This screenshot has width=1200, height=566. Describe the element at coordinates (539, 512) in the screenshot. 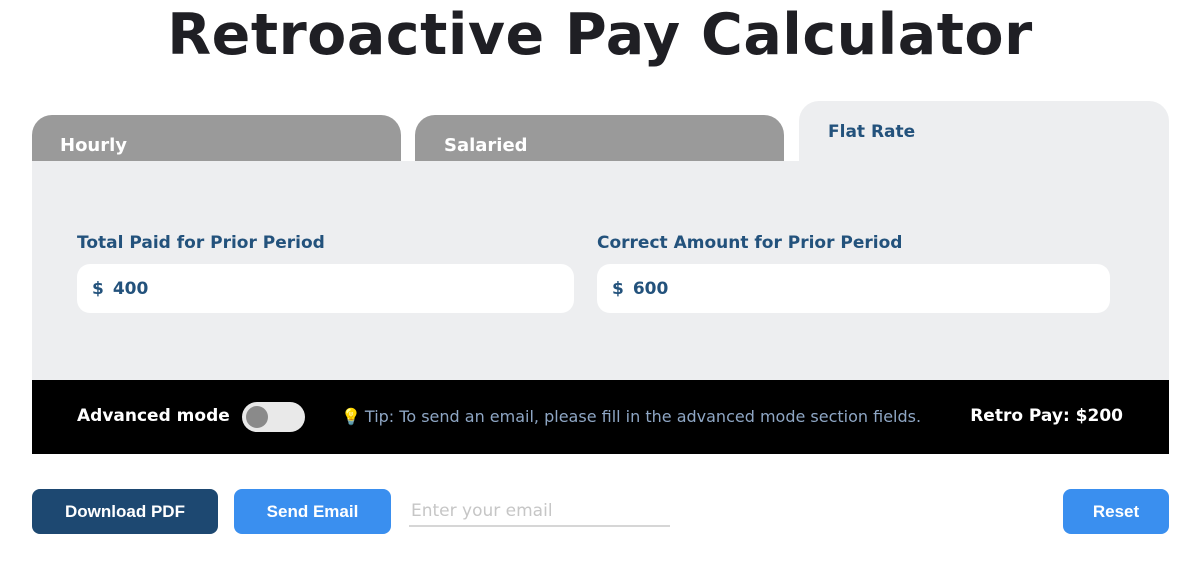

I see `email-input` at that location.